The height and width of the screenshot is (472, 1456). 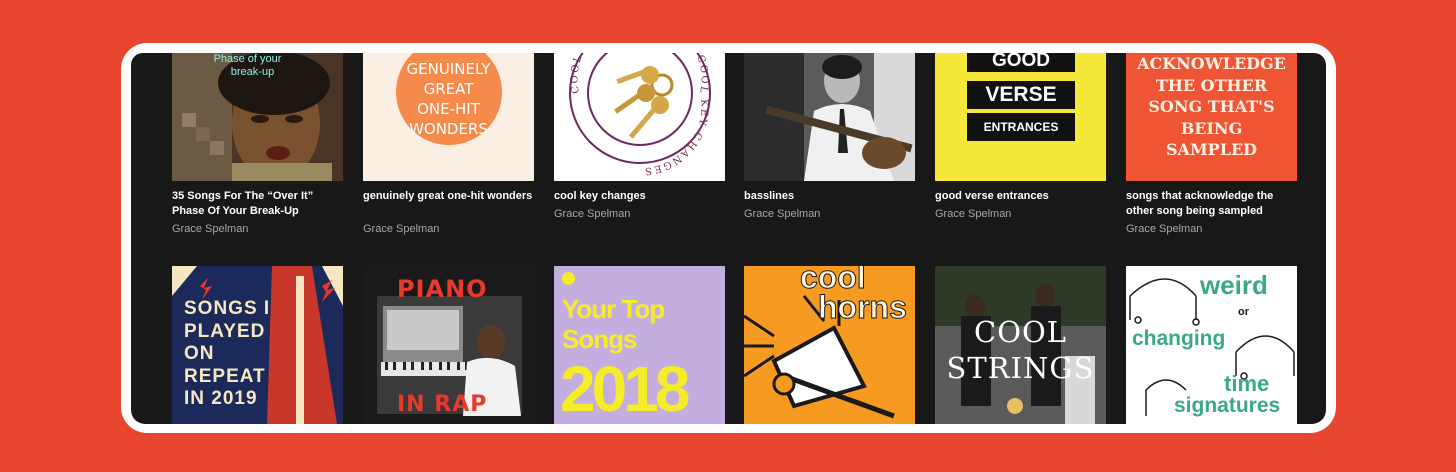 I want to click on cover-title-top: PIANO, so click(x=442, y=289).